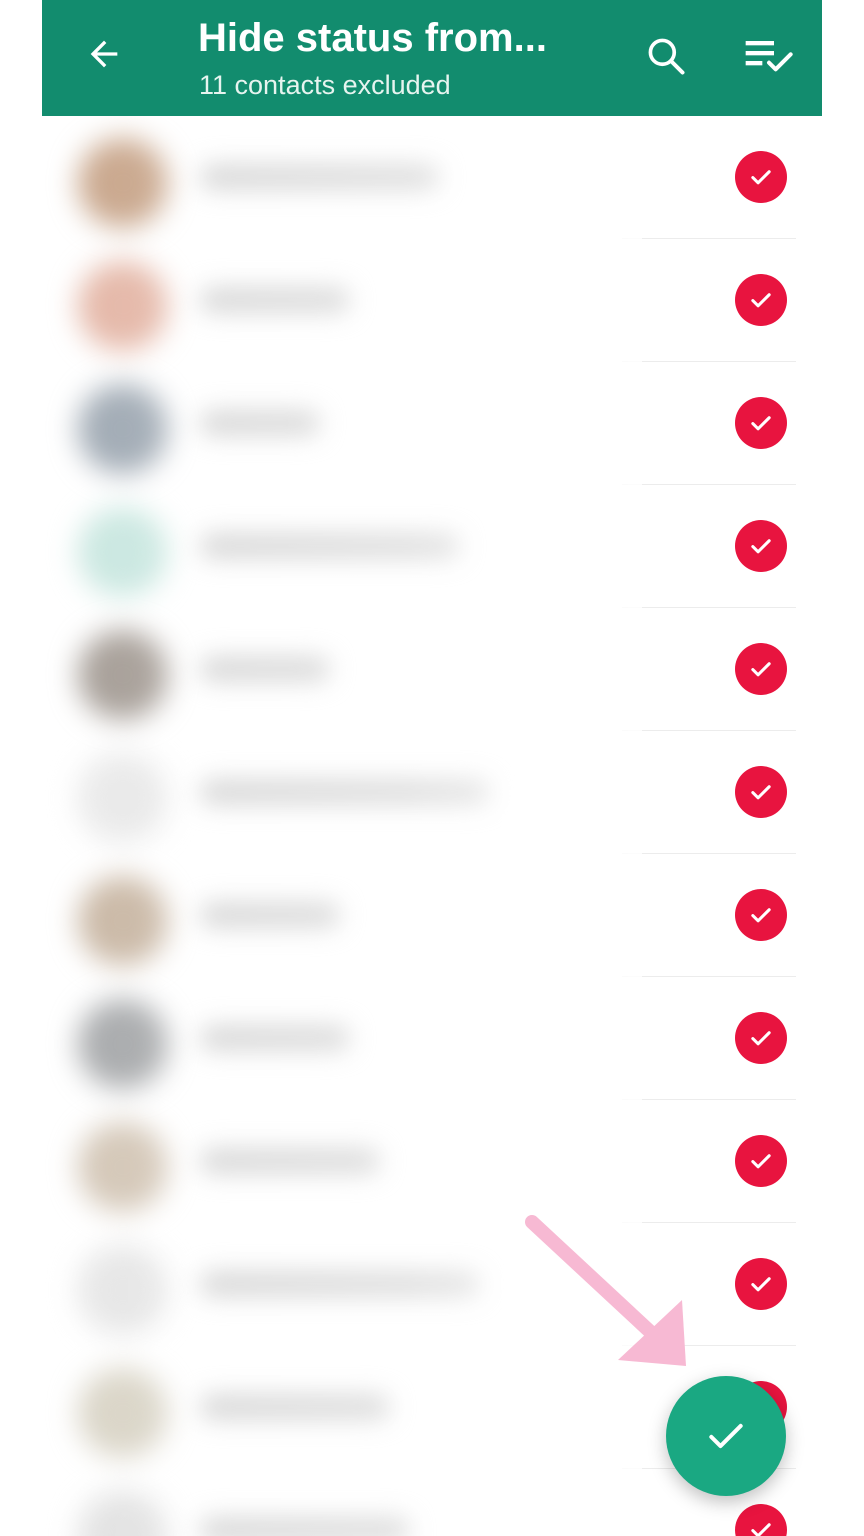 The width and height of the screenshot is (864, 1536). I want to click on checkmark-icon, so click(726, 1436).